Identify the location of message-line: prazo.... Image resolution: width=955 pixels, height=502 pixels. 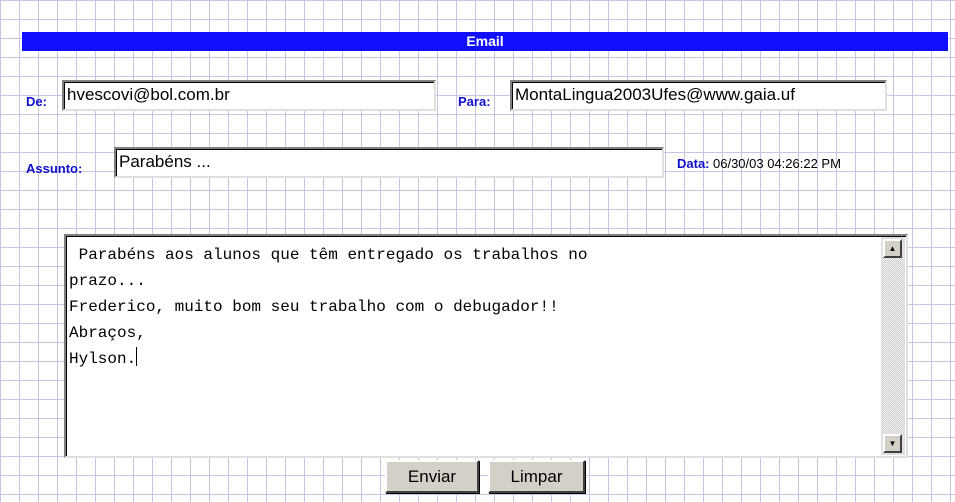
(107, 281).